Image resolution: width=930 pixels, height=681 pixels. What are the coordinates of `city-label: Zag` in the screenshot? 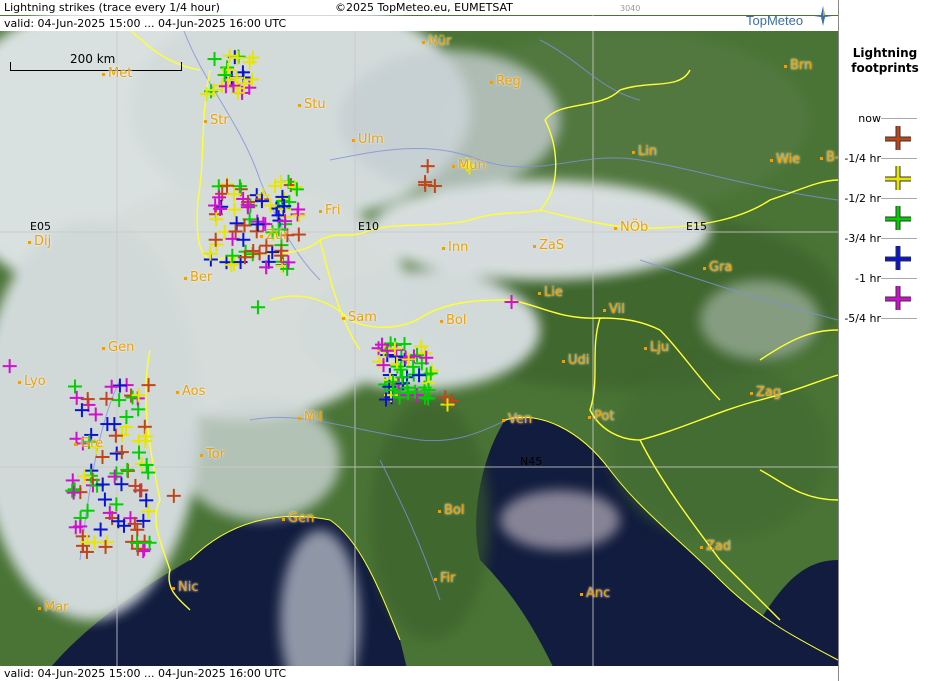 It's located at (769, 392).